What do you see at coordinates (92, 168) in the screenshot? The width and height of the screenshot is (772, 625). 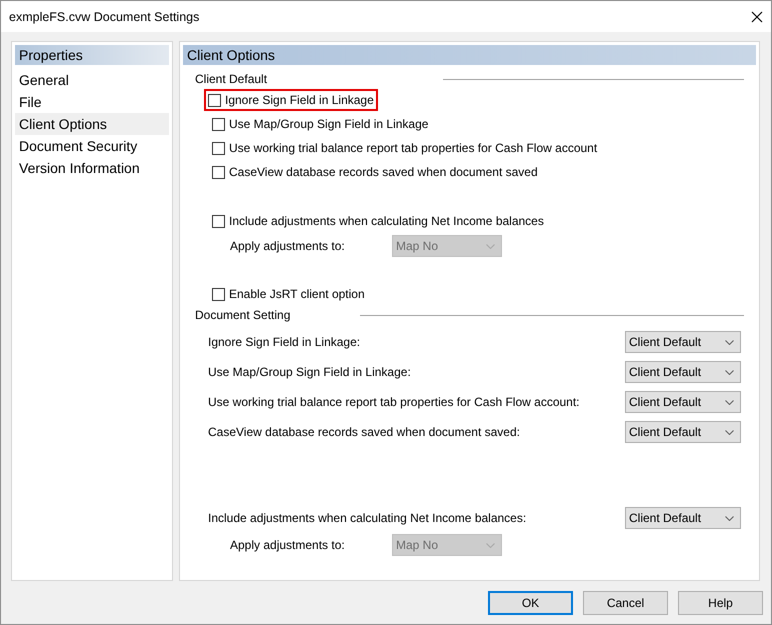 I see `sidebar-item: Version Information` at bounding box center [92, 168].